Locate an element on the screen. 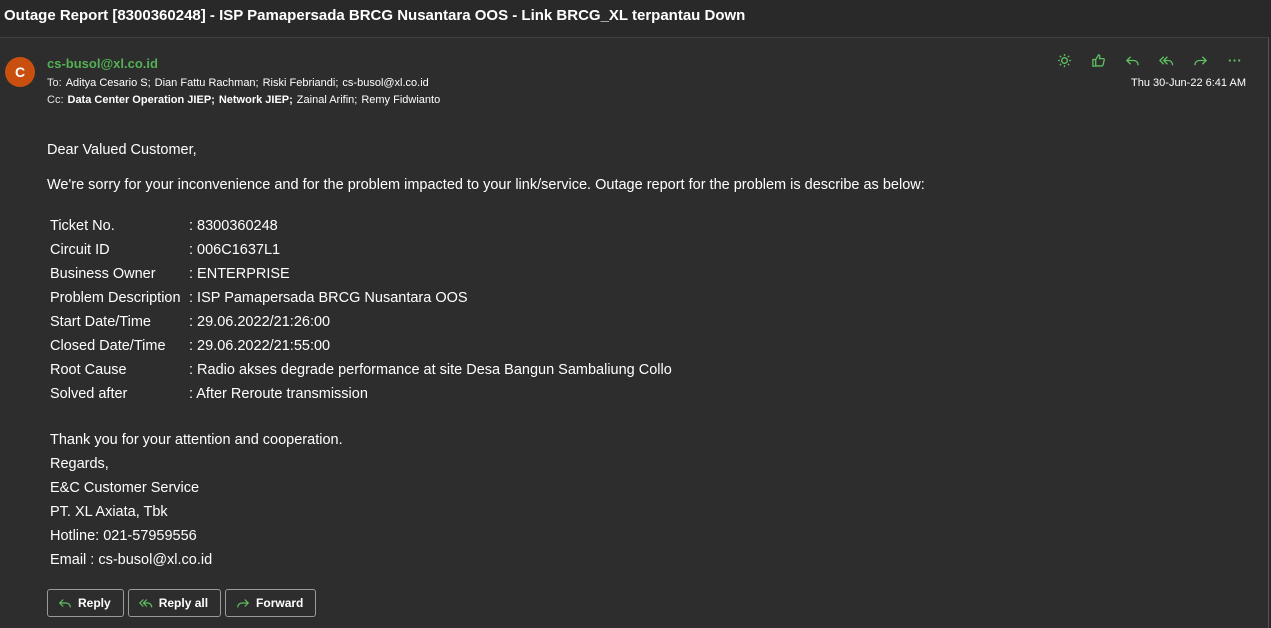 The image size is (1271, 628). detail-row: Closed Date/Time : 29.06.2022/21:55:00 is located at coordinates (361, 346).